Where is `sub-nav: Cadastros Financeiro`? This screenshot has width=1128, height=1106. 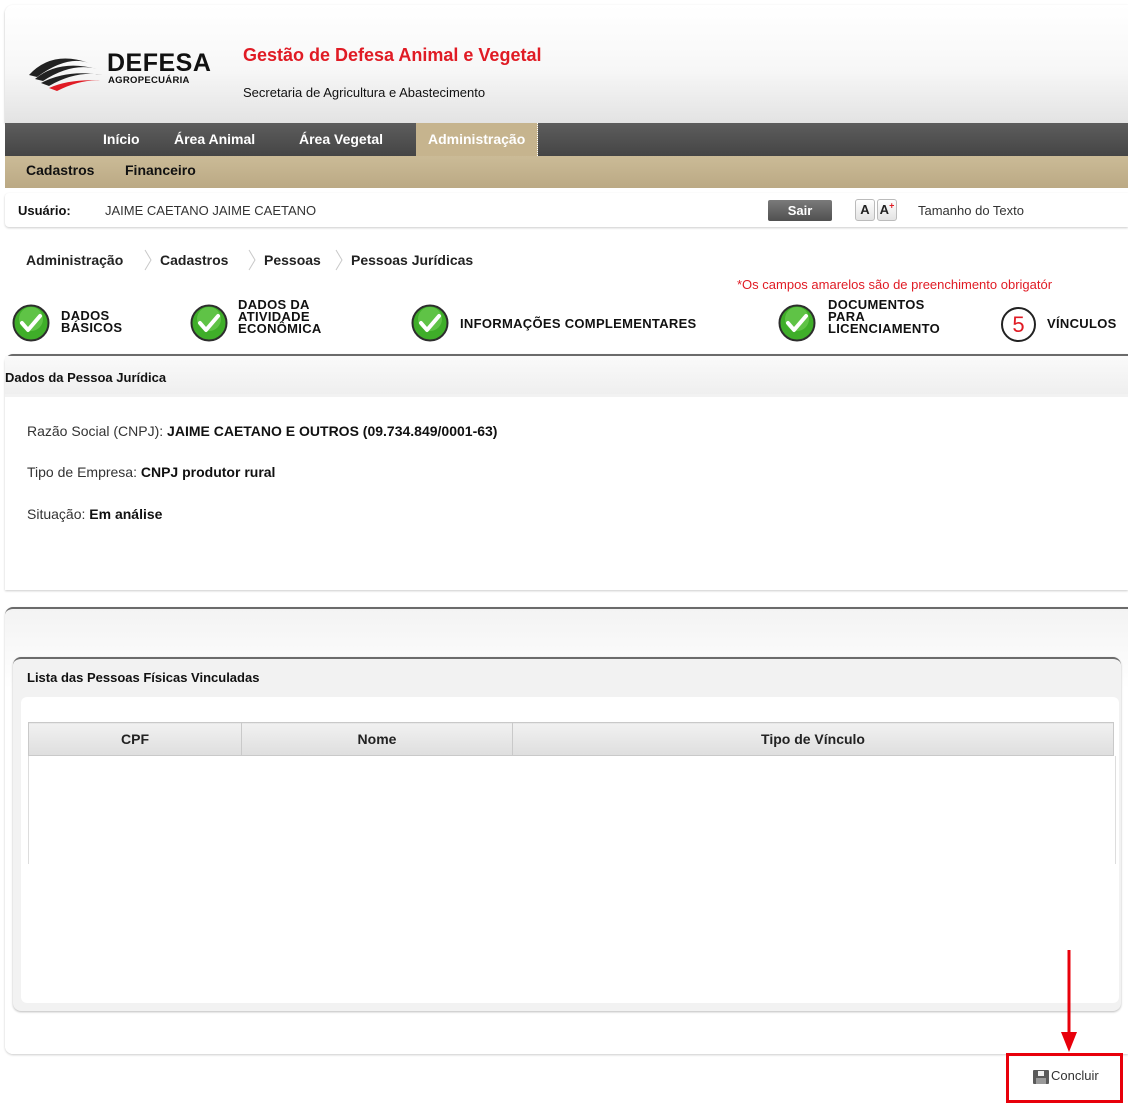 sub-nav: Cadastros Financeiro is located at coordinates (566, 172).